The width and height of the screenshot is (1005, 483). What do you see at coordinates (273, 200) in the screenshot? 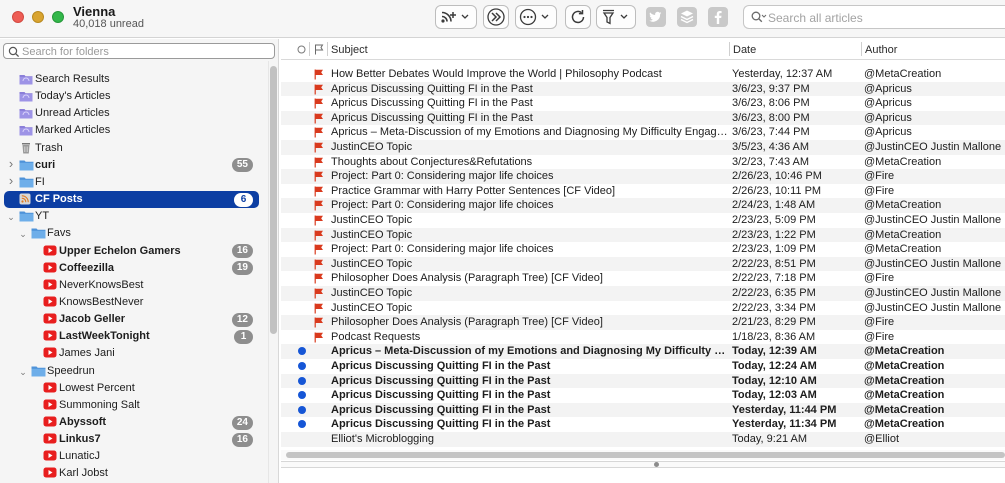
I see `sidebar-scrollbar-thumb` at bounding box center [273, 200].